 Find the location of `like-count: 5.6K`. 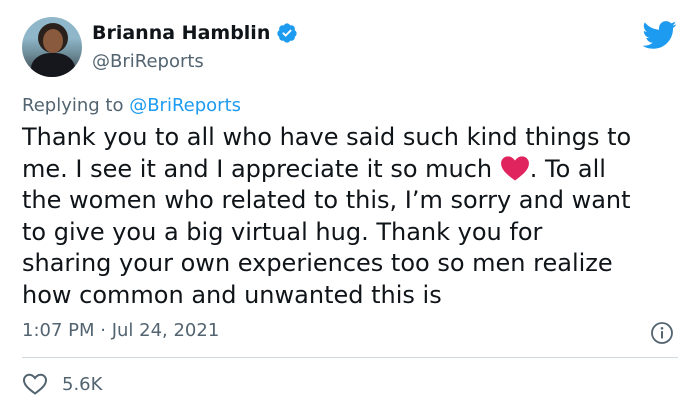

like-count: 5.6K is located at coordinates (82, 384).